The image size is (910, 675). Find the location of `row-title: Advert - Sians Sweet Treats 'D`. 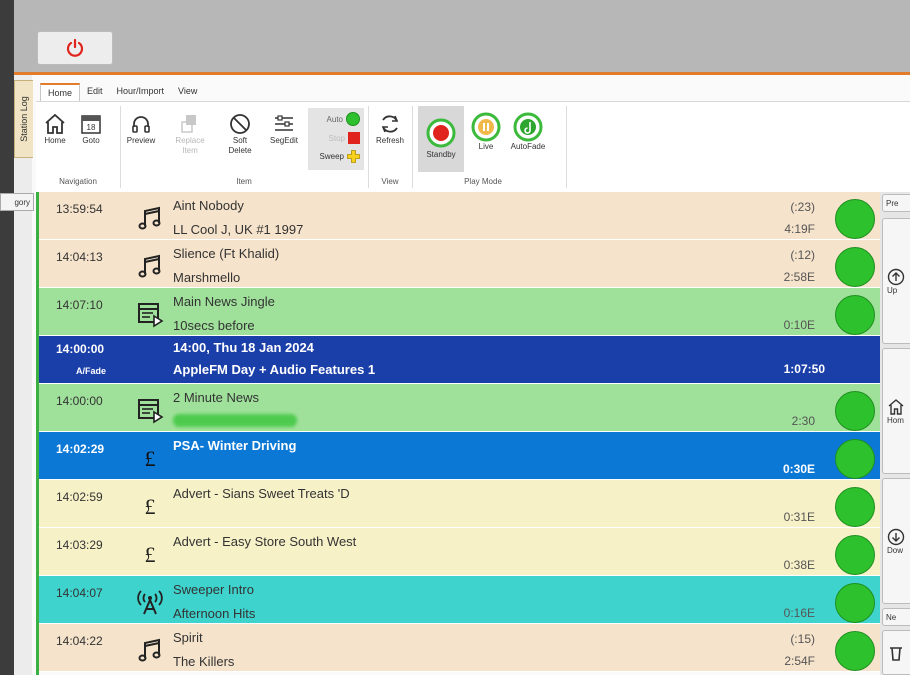

row-title: Advert - Sians Sweet Treats 'D is located at coordinates (261, 493).